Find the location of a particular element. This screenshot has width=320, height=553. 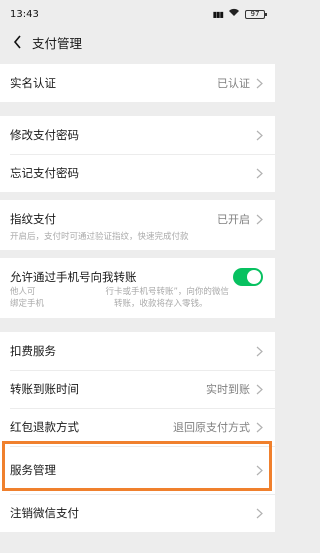

row-label: 实名认证 is located at coordinates (33, 83).